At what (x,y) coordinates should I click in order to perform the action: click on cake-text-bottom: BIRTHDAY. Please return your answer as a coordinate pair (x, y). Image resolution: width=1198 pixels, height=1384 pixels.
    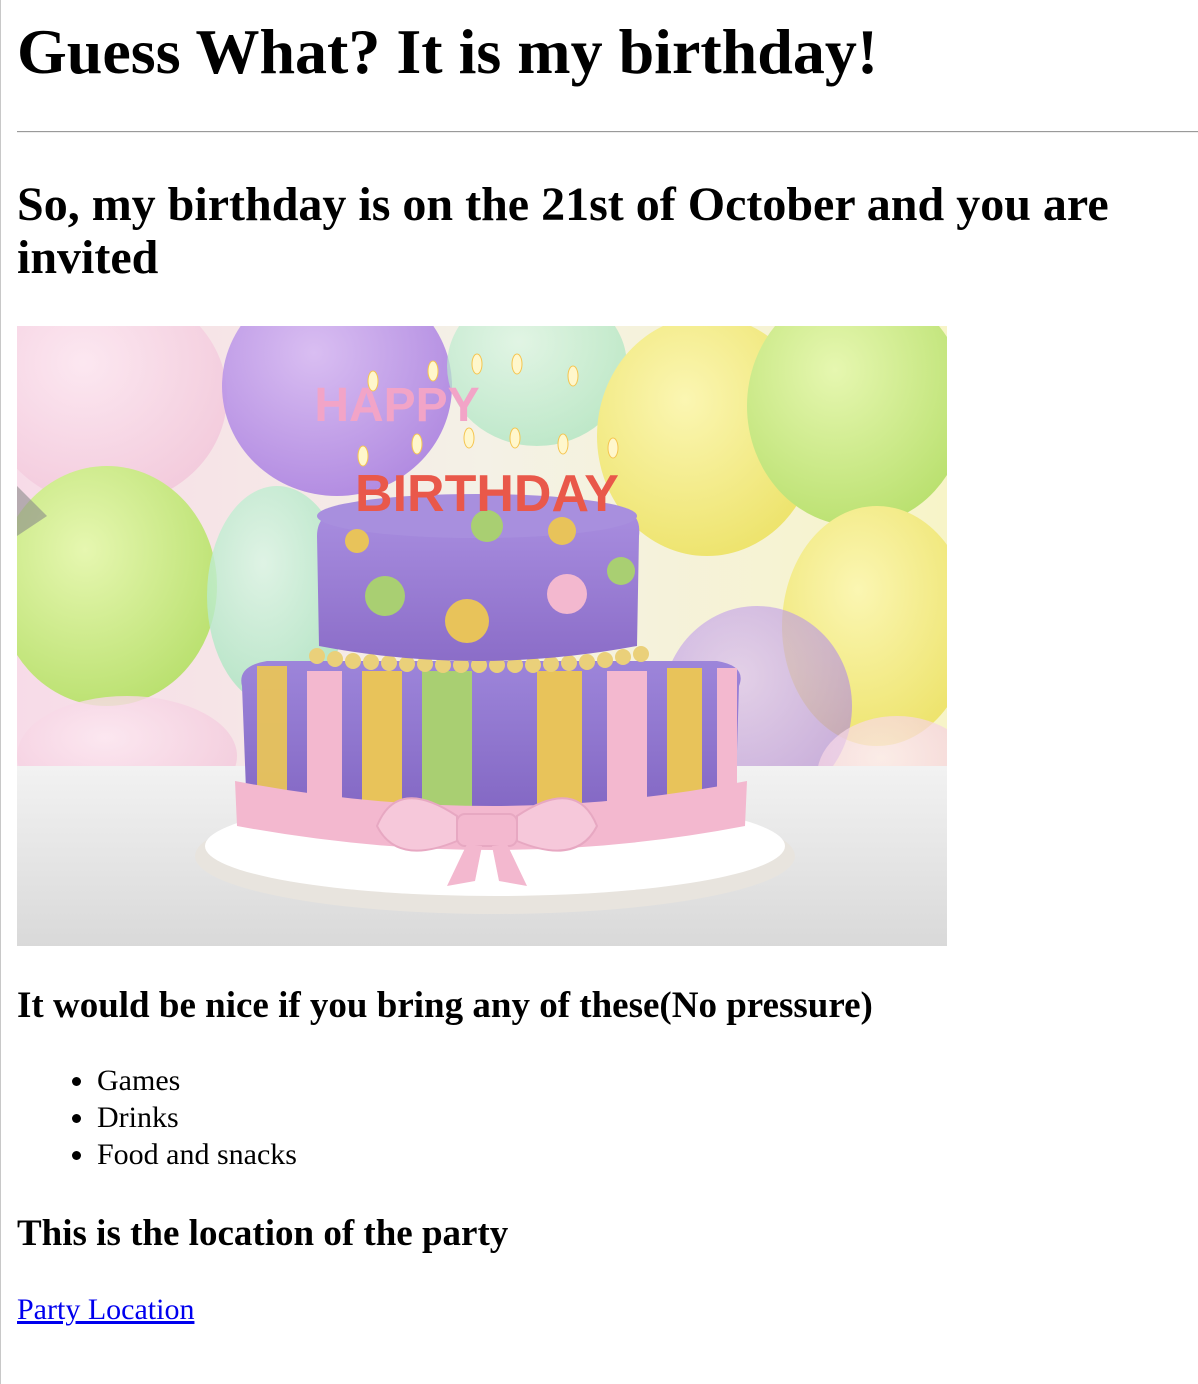
    Looking at the image, I should click on (487, 494).